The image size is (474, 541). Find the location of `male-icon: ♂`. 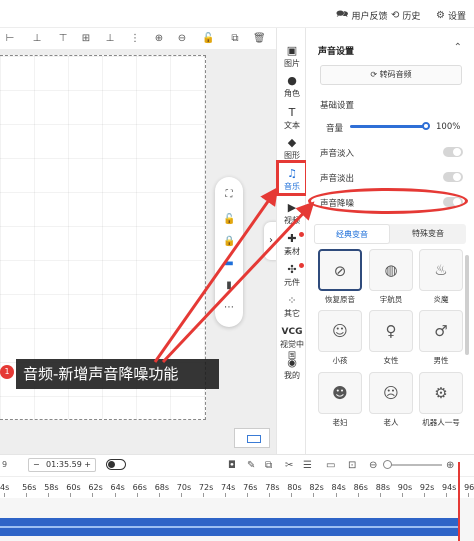

male-icon: ♂ is located at coordinates (441, 331).